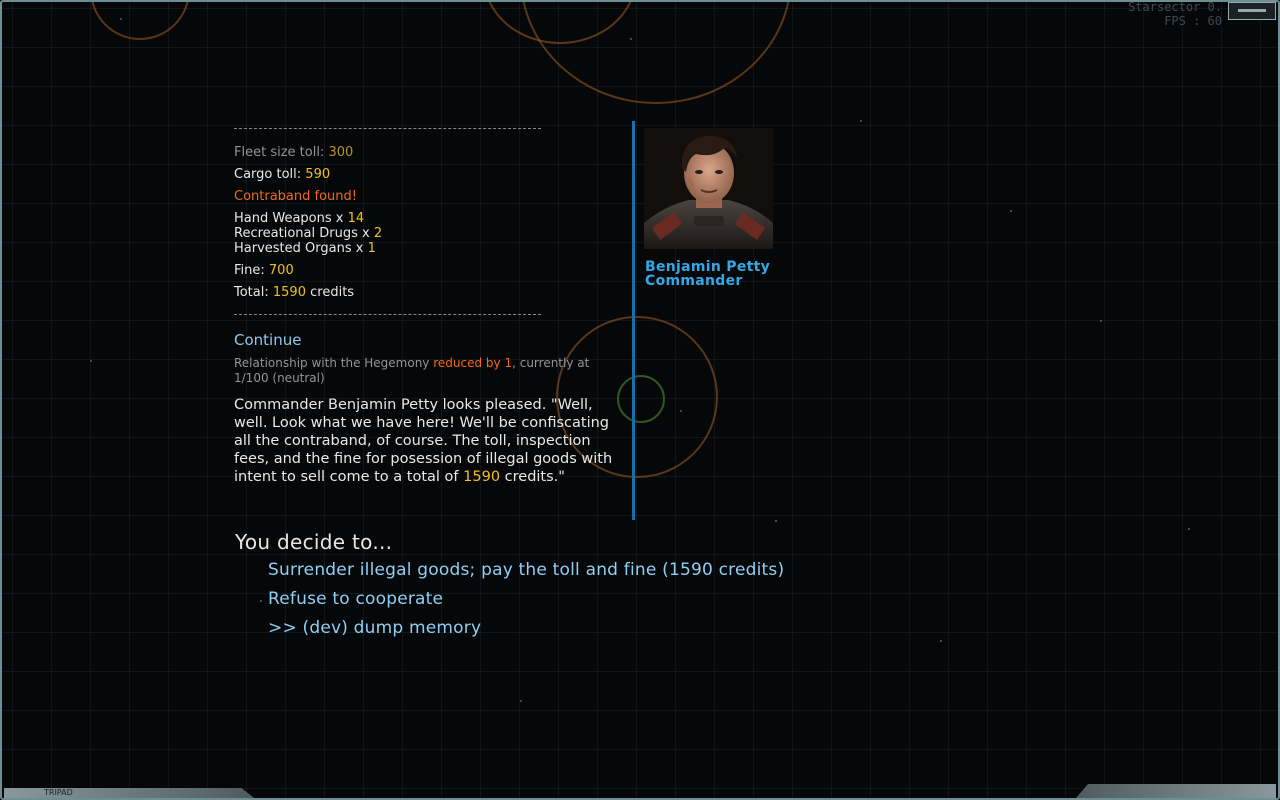 The width and height of the screenshot is (1280, 800). I want to click on contraband-item-label: Harvested Organs x, so click(299, 248).